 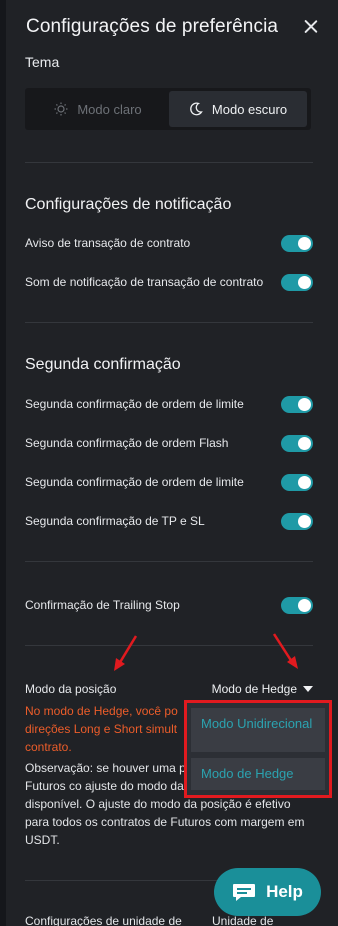 I want to click on setting-row-limit-order-2: Segunda confirmação de ordem de limite, so click(x=169, y=482).